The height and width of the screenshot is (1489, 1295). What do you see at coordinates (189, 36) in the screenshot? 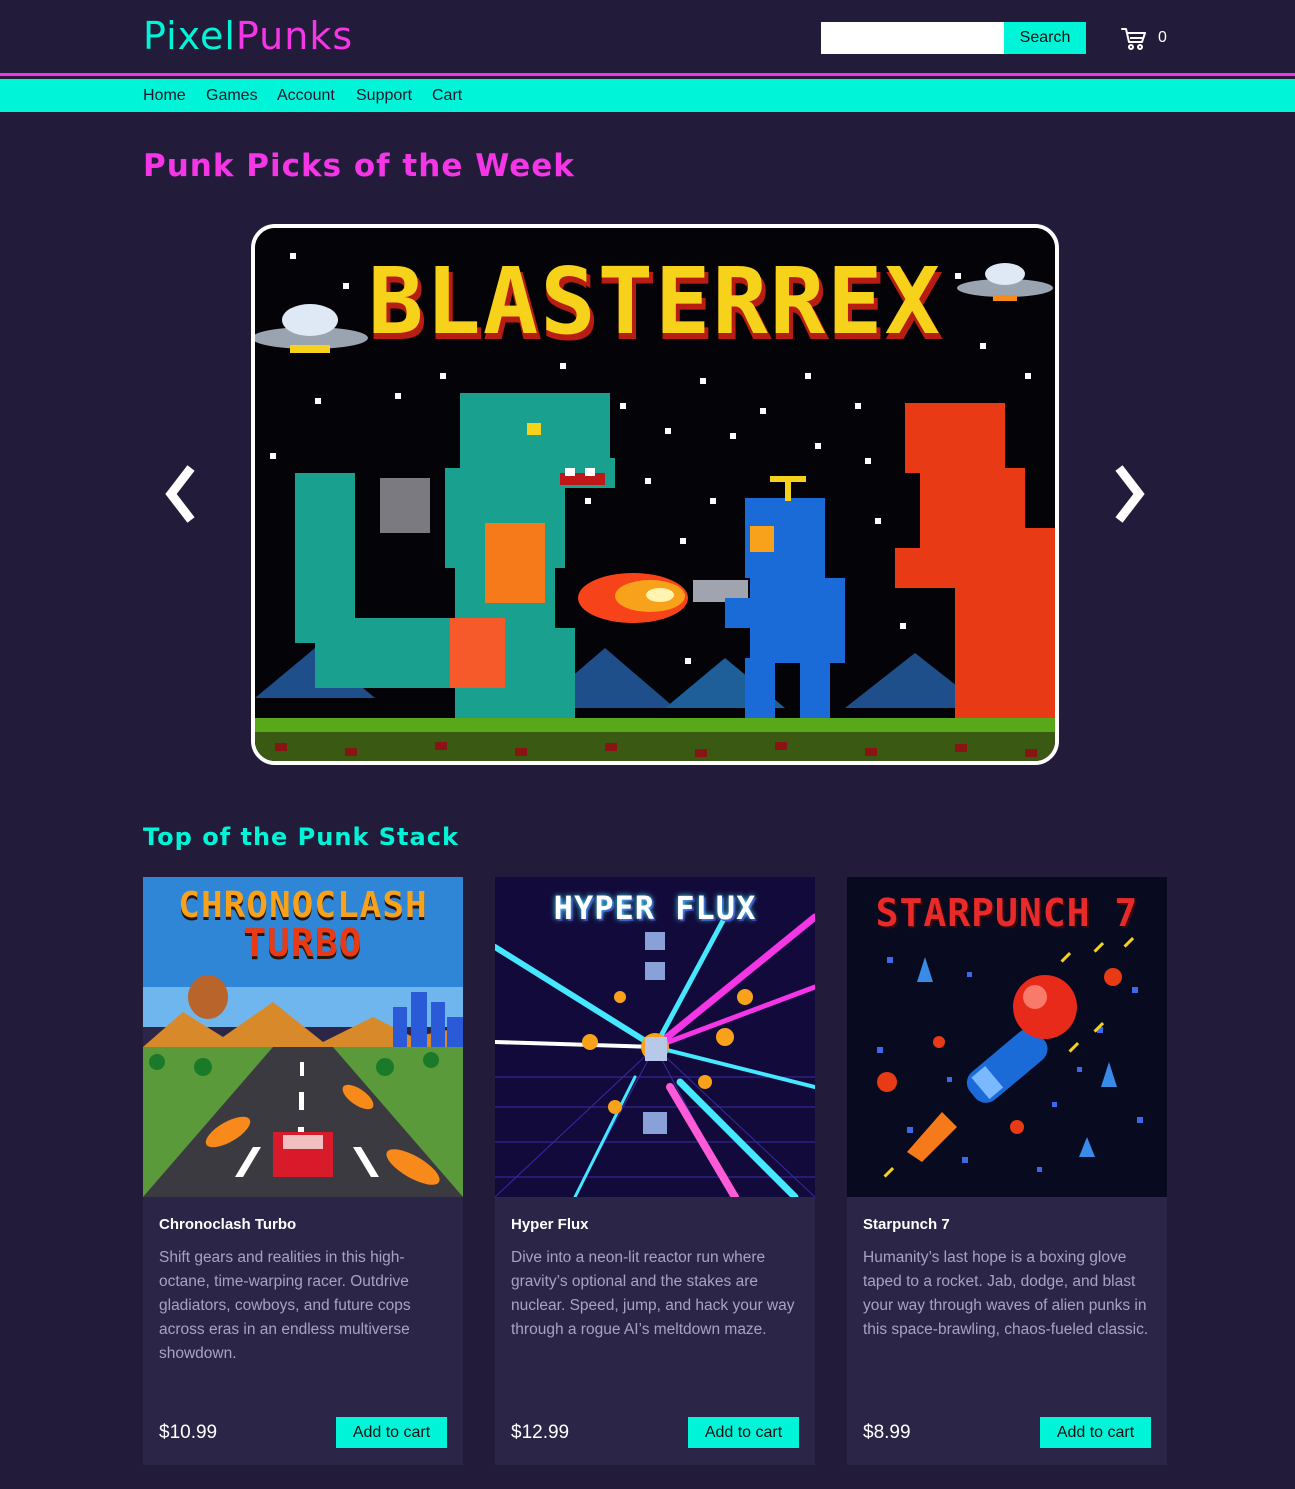
I see `logo-part-pixel: Pixel` at bounding box center [189, 36].